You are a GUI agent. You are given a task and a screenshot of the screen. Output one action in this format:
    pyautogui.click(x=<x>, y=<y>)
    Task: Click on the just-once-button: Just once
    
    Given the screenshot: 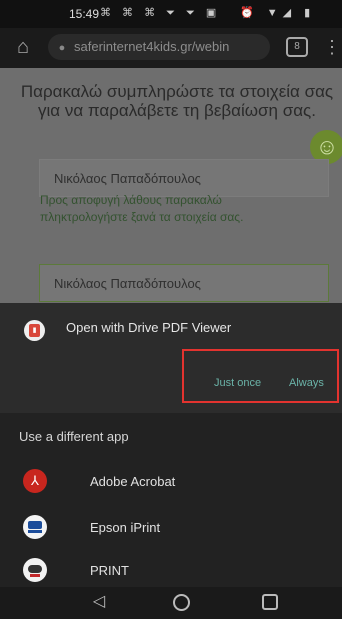 What is the action you would take?
    pyautogui.click(x=237, y=383)
    